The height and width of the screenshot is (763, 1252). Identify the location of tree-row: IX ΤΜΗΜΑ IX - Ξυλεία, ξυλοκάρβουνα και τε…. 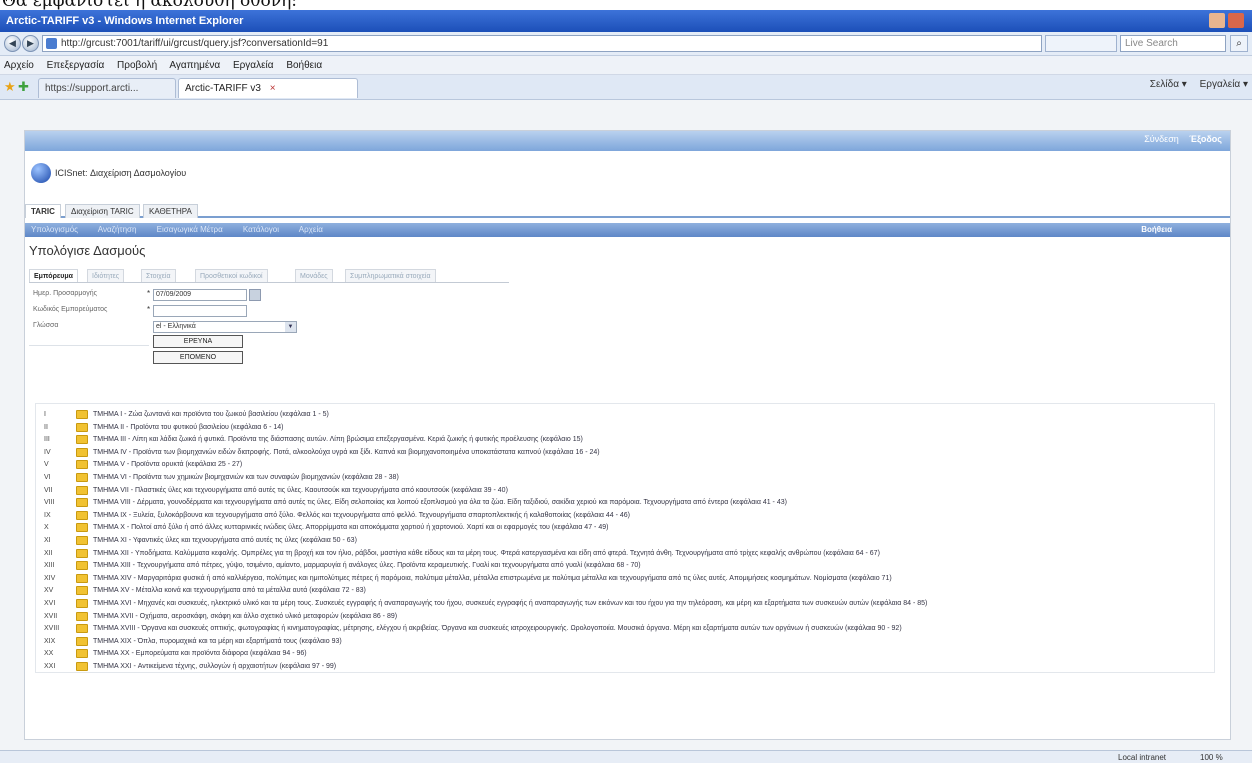
(625, 515).